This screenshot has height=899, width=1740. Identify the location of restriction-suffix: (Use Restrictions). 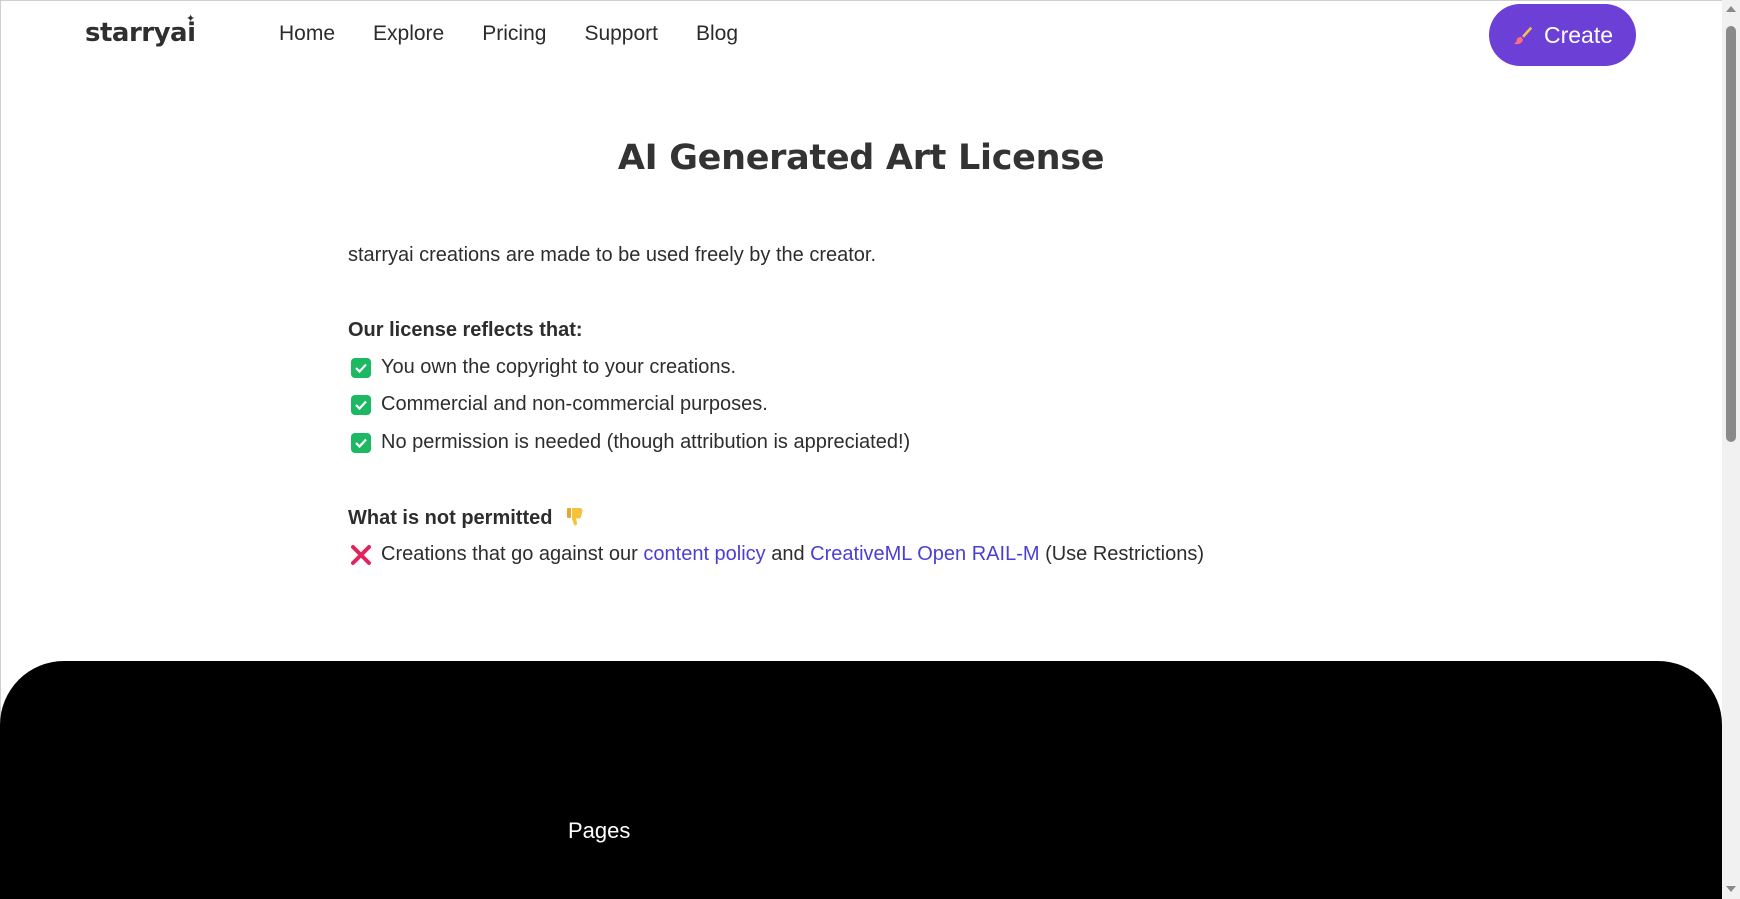
(1121, 554).